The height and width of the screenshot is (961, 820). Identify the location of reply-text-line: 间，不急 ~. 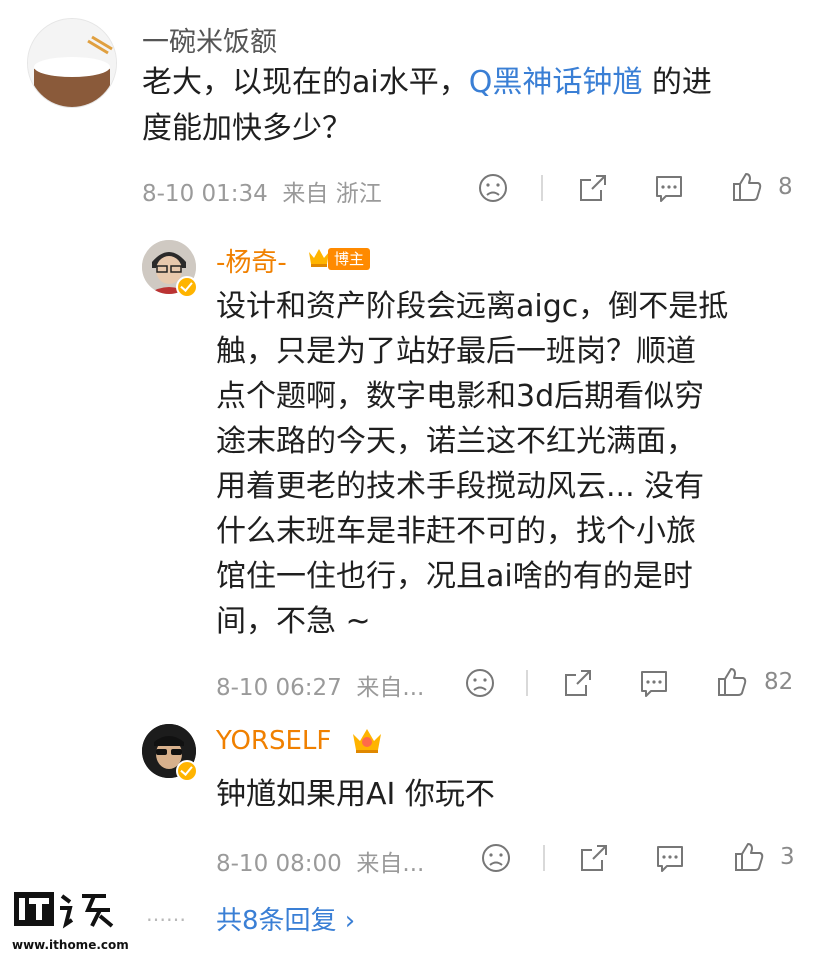
(293, 621).